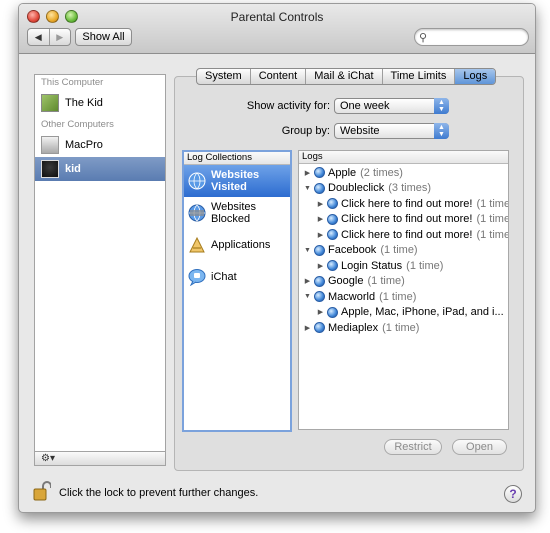 The width and height of the screenshot is (550, 533). I want to click on log-collection-websites-blocked: Websites Blocked, so click(237, 213).